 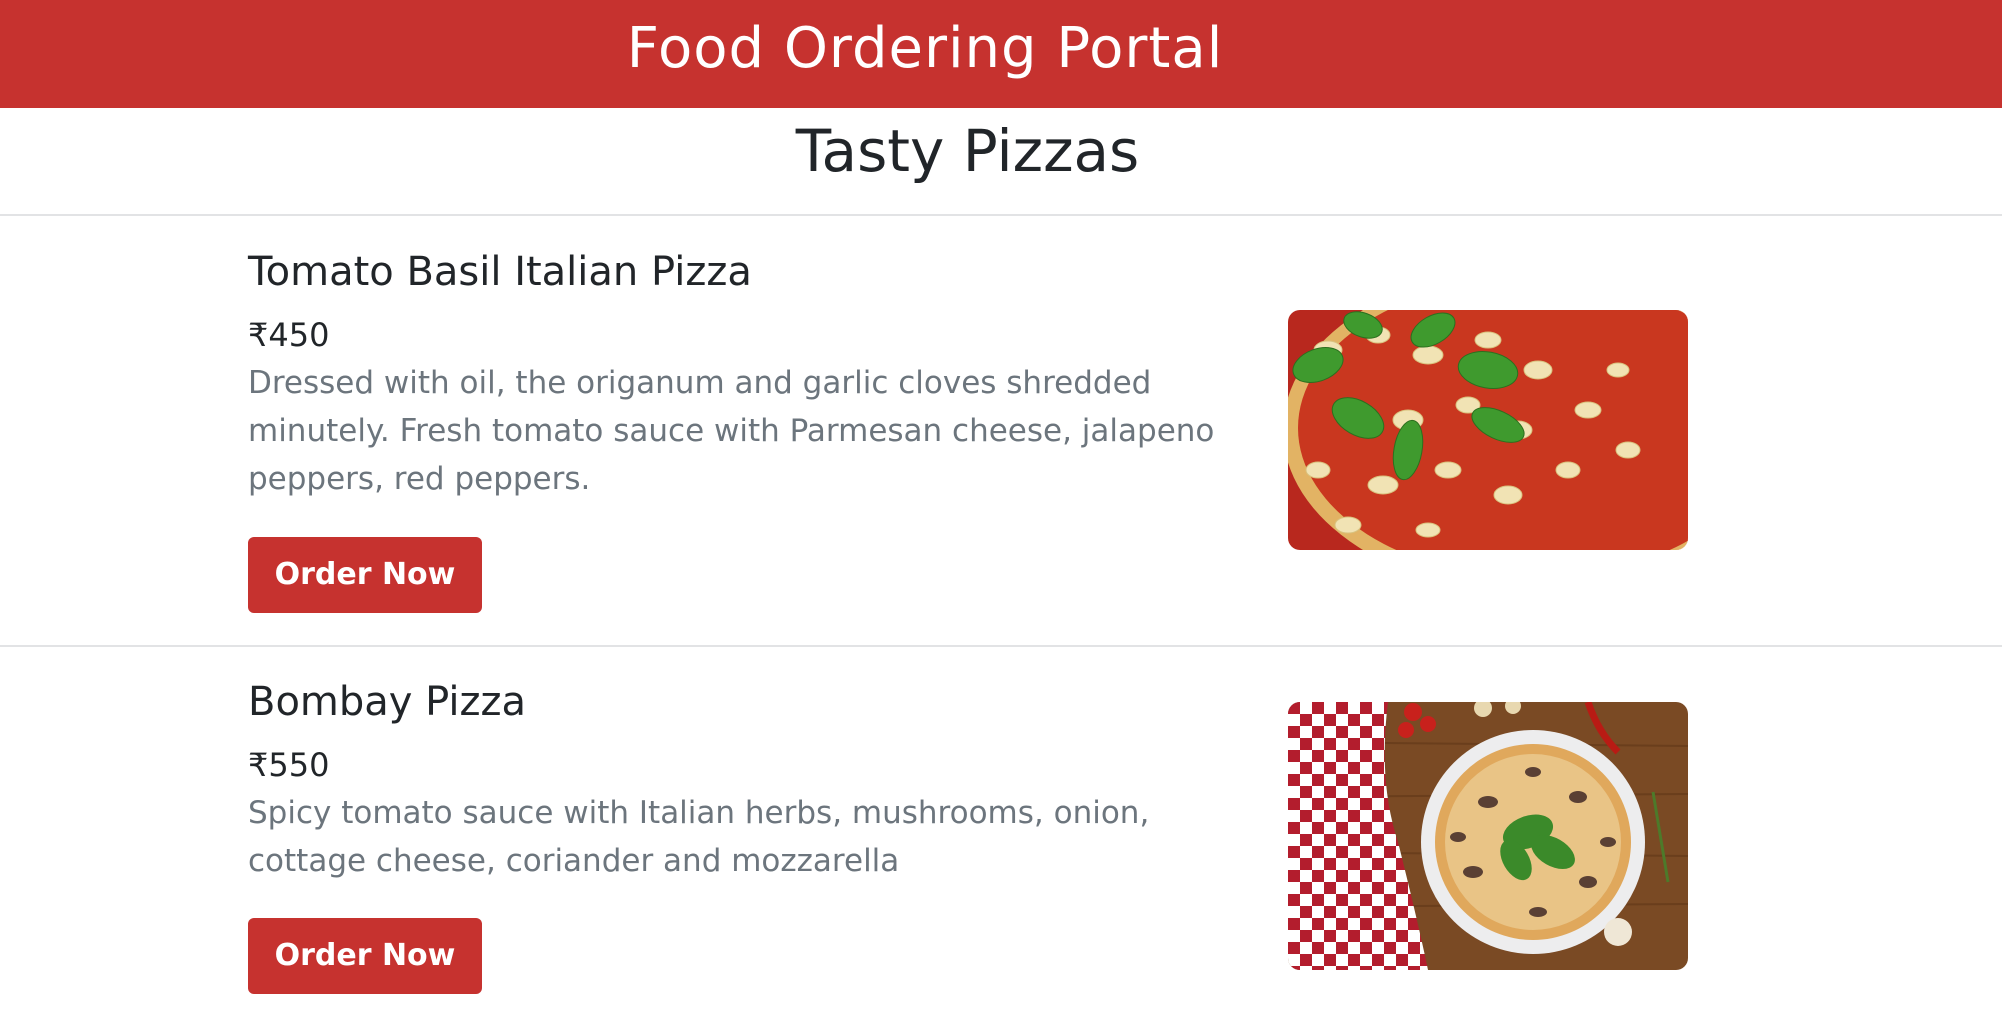 I want to click on section-title: Tasty Pizzas, so click(x=967, y=151).